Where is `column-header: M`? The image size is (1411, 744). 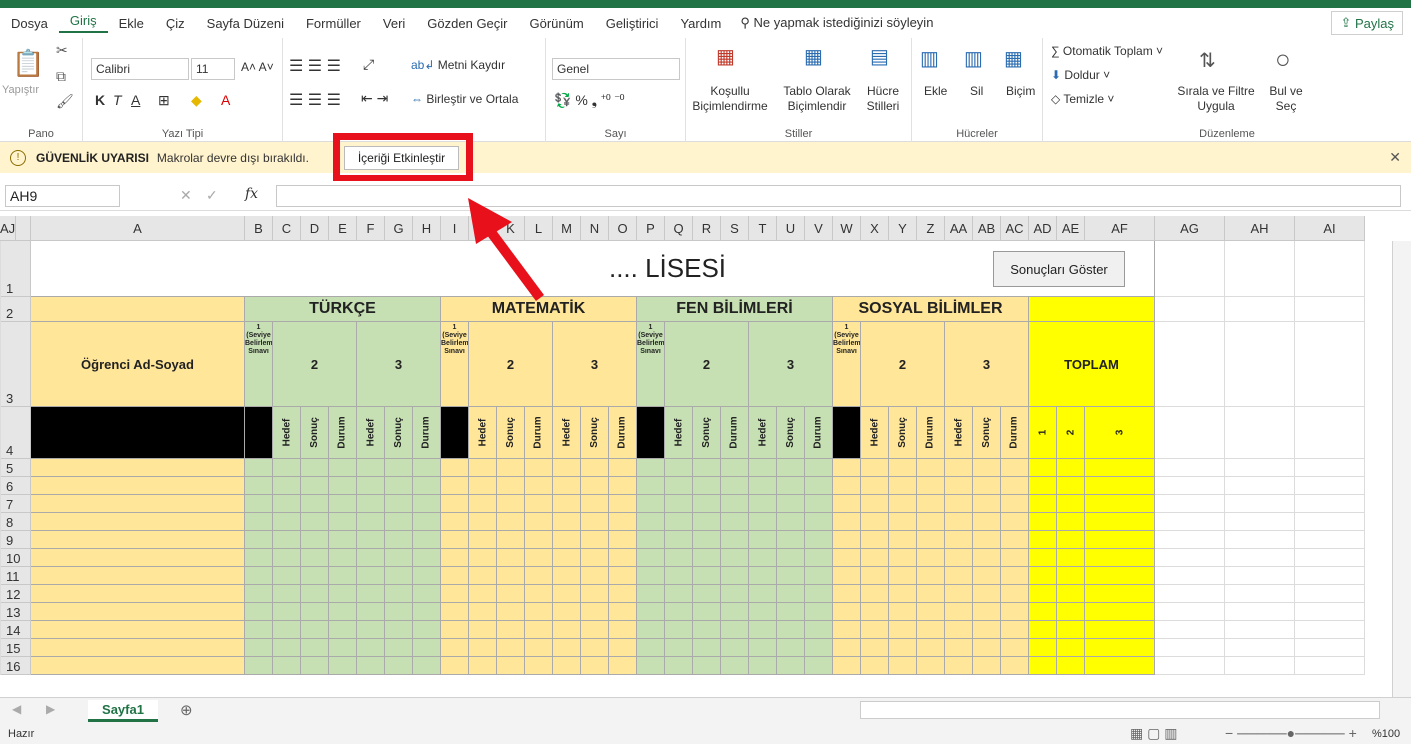
column-header: M is located at coordinates (567, 228).